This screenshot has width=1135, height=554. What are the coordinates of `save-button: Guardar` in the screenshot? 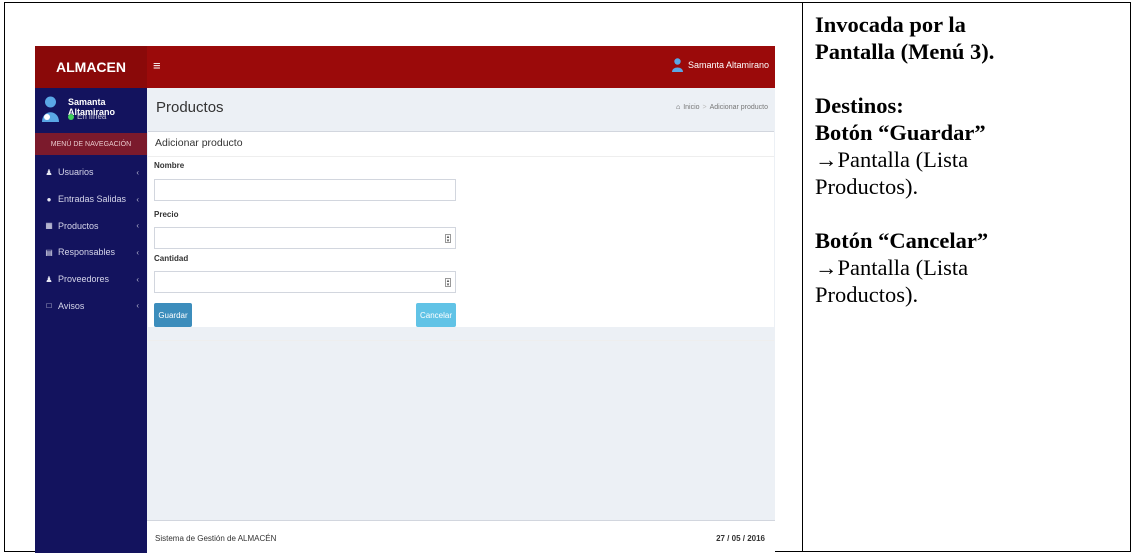 It's located at (173, 315).